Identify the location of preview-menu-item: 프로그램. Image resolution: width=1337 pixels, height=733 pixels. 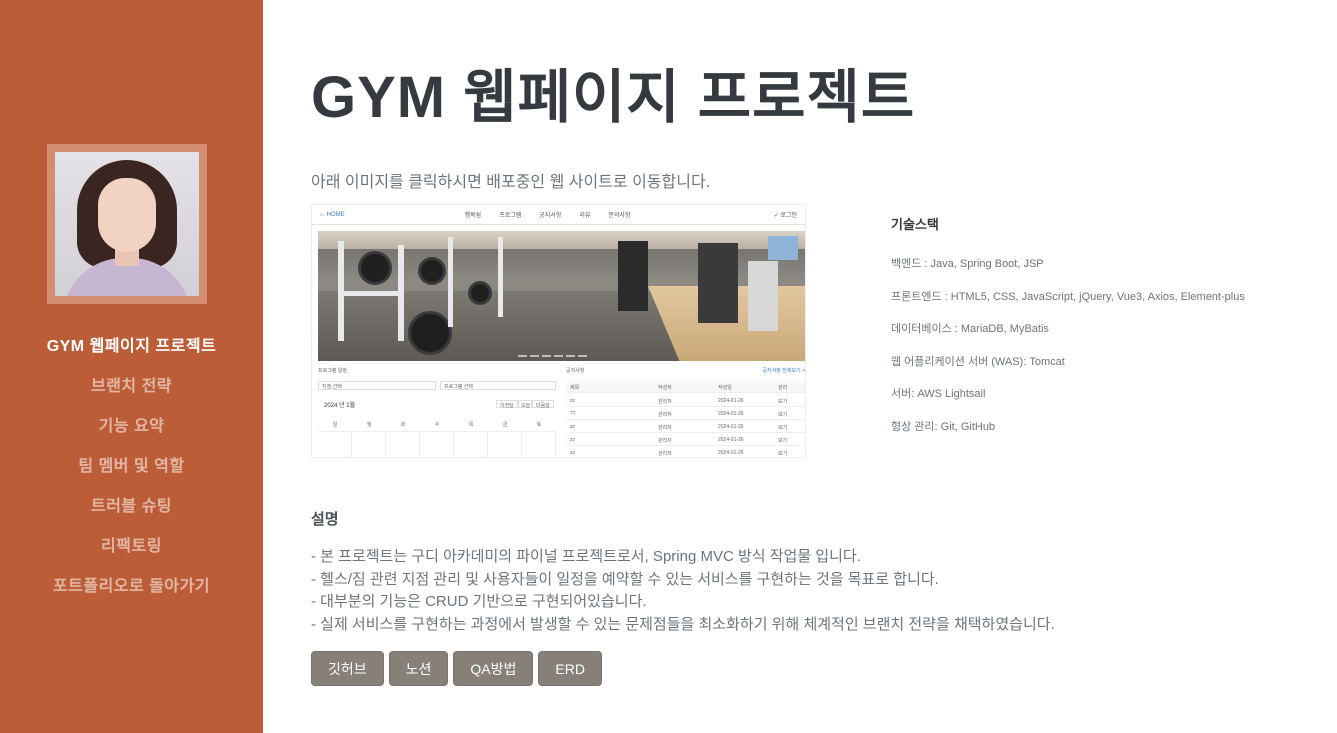
(510, 216).